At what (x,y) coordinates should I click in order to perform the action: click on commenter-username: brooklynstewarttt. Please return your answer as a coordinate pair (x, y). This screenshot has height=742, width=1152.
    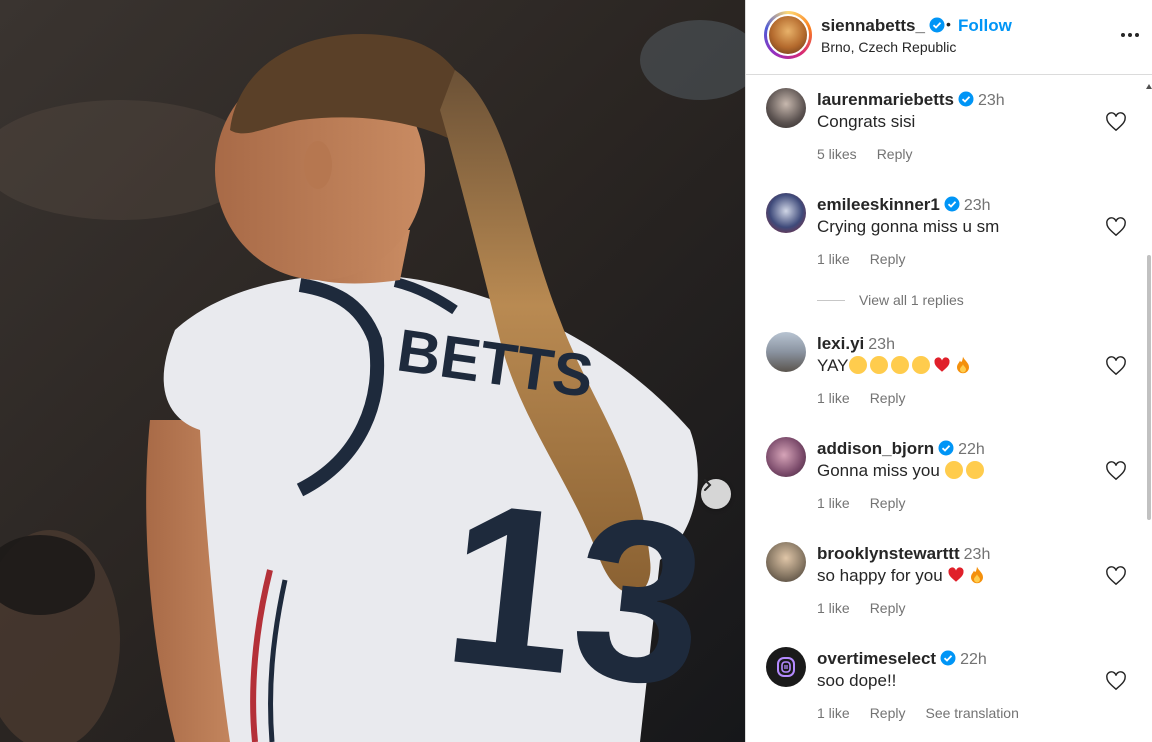
    Looking at the image, I should click on (888, 553).